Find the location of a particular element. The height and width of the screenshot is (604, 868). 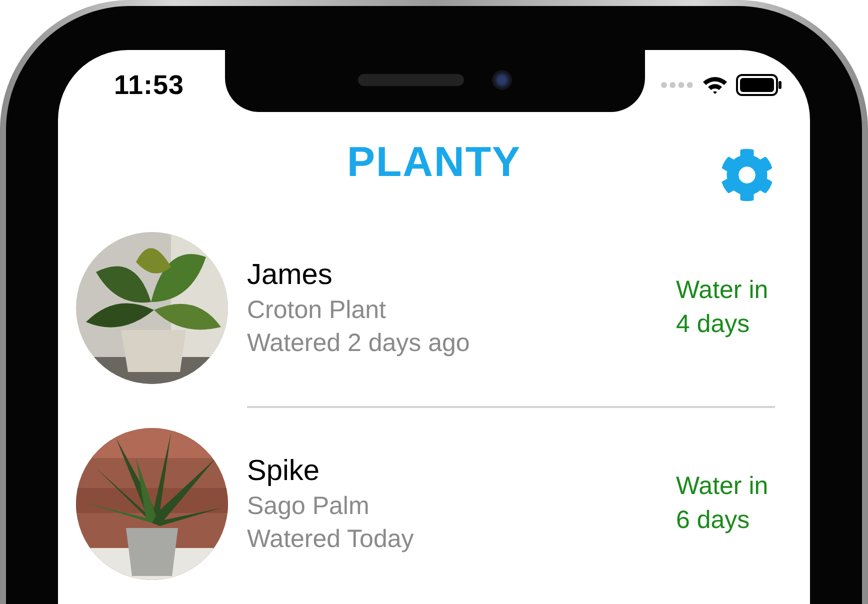

watered-status: Watered 2 days ago is located at coordinates (359, 343).